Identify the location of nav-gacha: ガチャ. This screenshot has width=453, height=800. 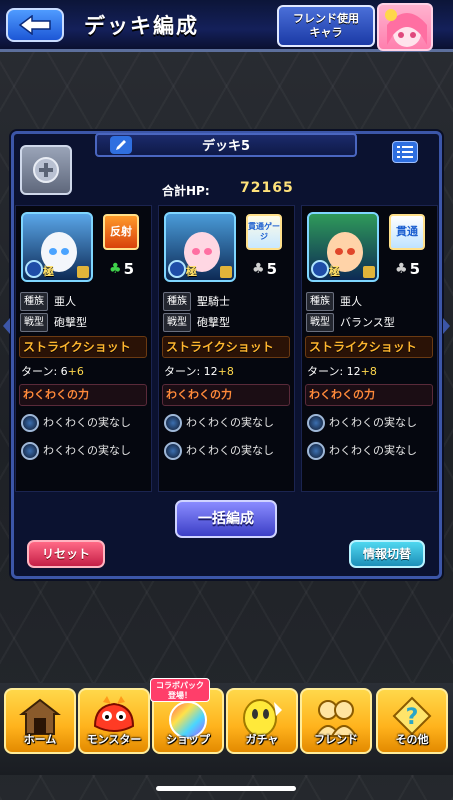
(262, 721).